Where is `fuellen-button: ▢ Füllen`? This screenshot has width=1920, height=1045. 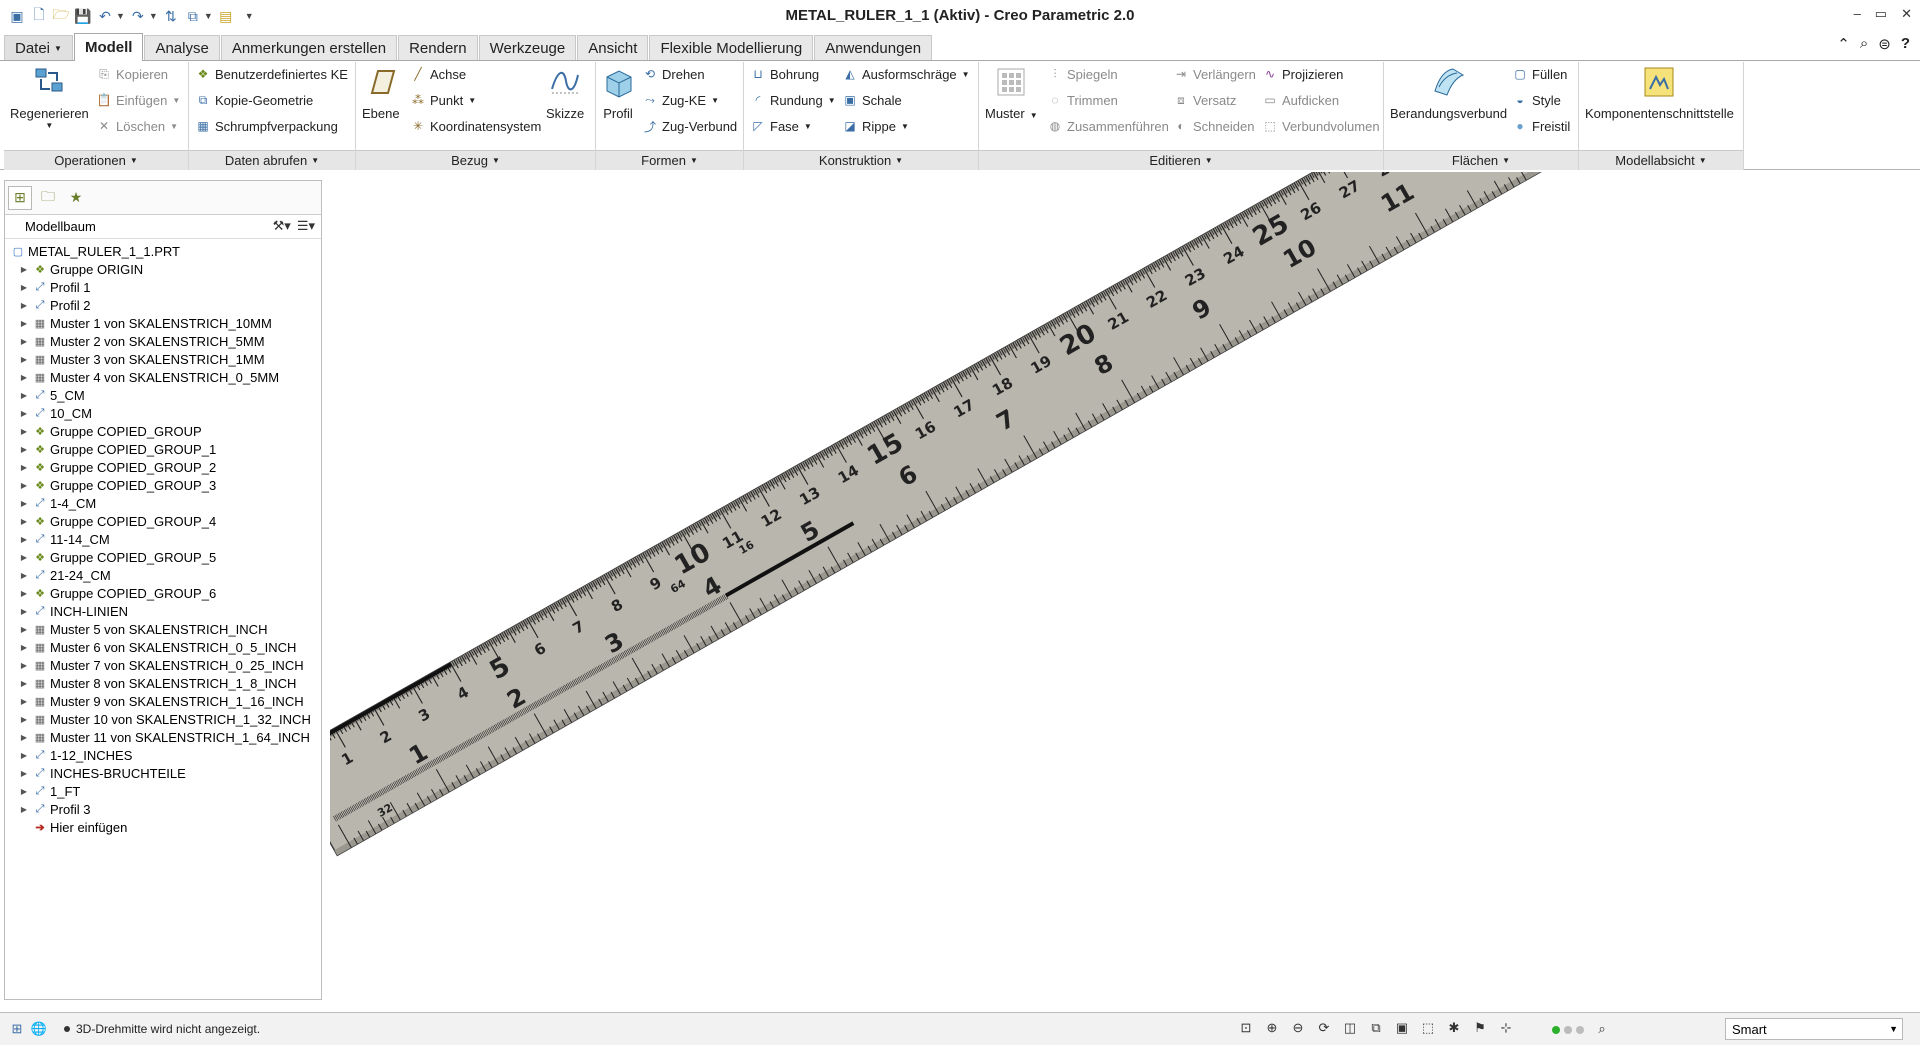 fuellen-button: ▢ Füllen is located at coordinates (1539, 74).